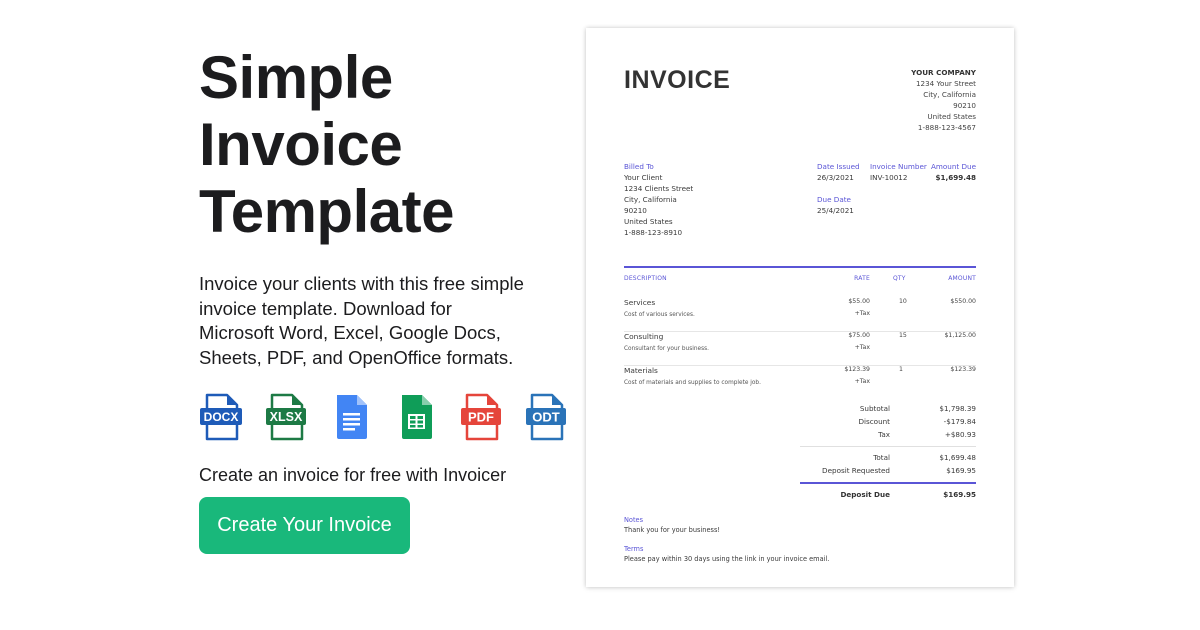 This screenshot has height=630, width=1200. What do you see at coordinates (881, 457) in the screenshot?
I see `total-label: Total` at bounding box center [881, 457].